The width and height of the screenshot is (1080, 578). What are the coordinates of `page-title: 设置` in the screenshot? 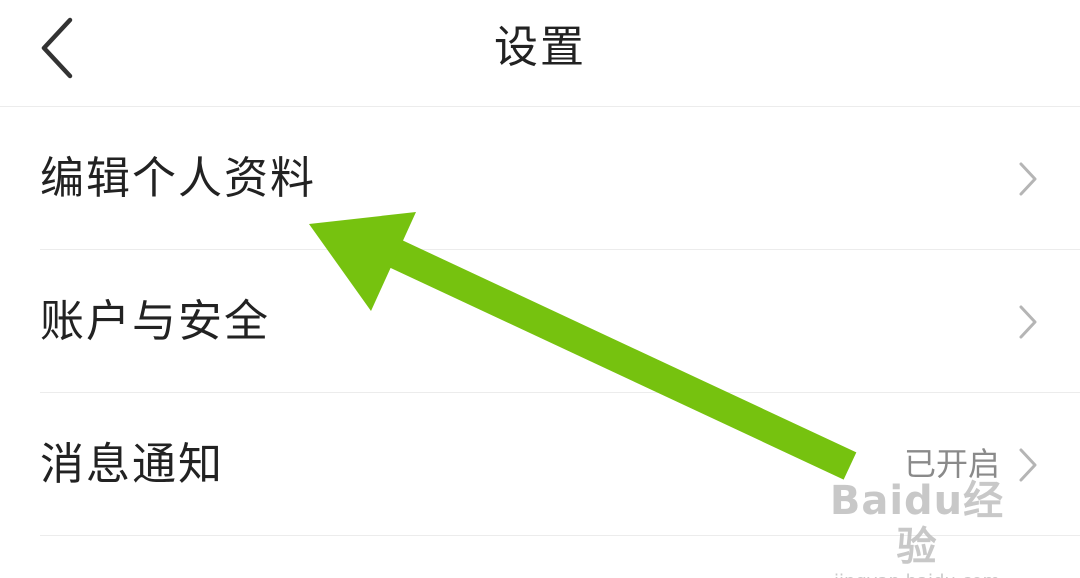 It's located at (540, 47).